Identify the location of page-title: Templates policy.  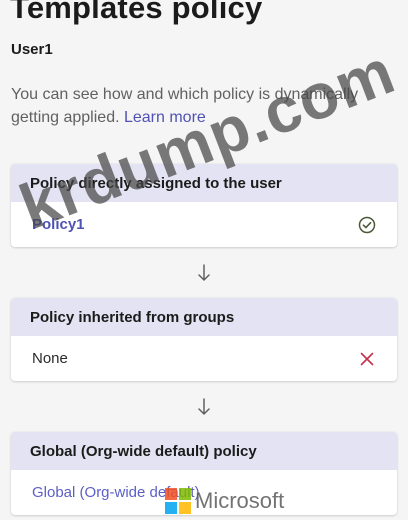
(136, 12).